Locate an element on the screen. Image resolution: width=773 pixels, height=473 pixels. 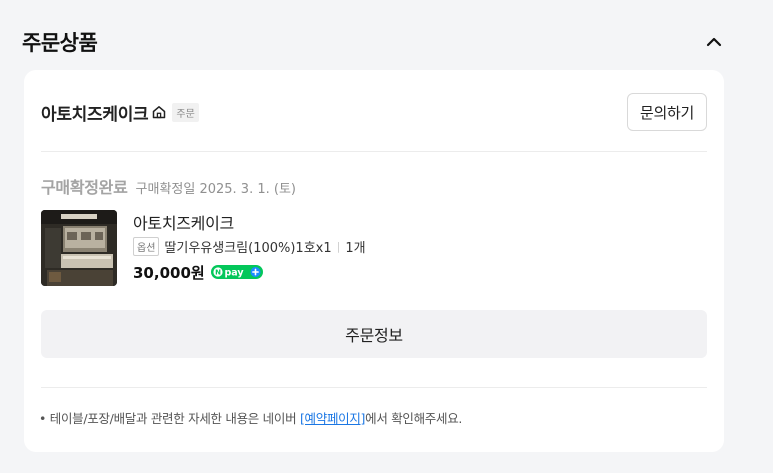
product-name: 아토치즈케이크 is located at coordinates (249, 221).